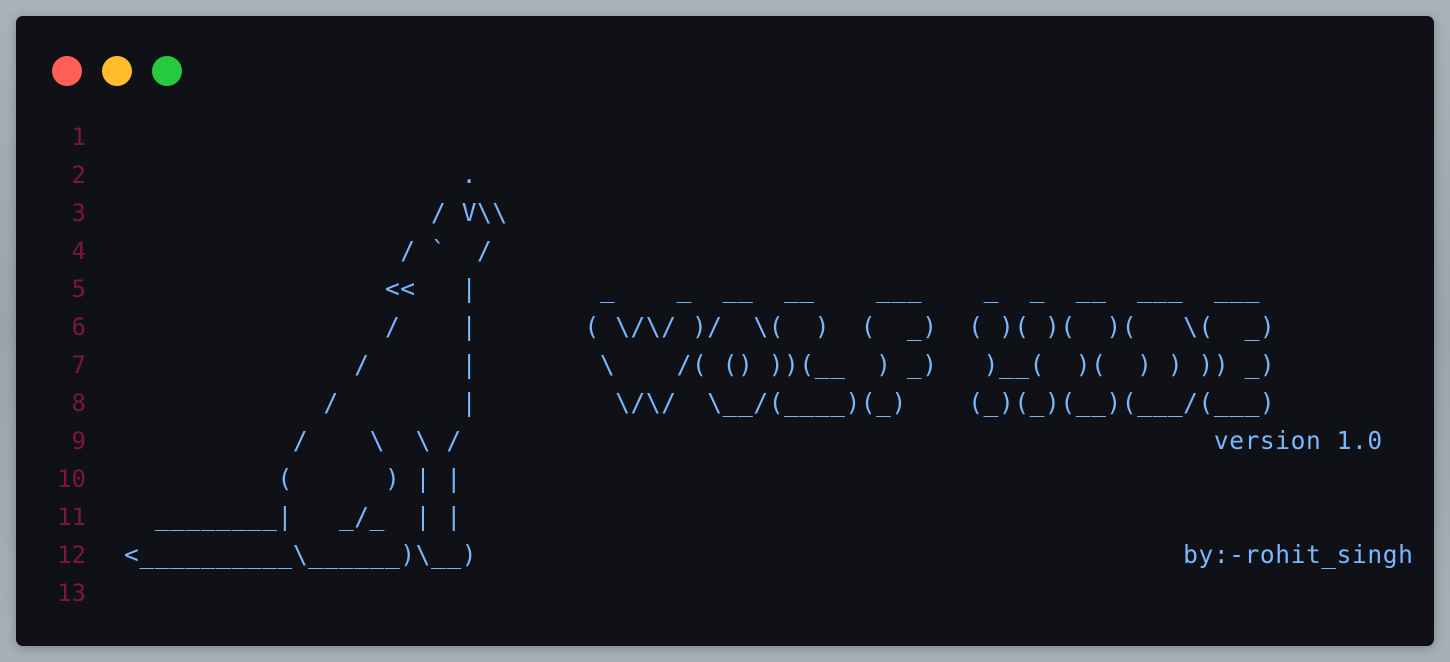  Describe the element at coordinates (725, 213) in the screenshot. I see `code-line: 3 / V\\` at that location.